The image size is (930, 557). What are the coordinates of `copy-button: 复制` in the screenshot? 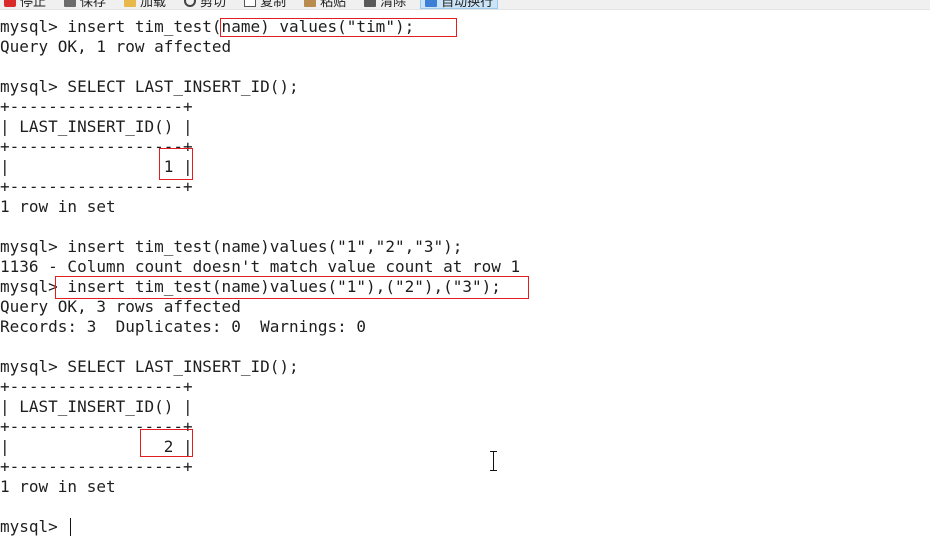 It's located at (265, 4).